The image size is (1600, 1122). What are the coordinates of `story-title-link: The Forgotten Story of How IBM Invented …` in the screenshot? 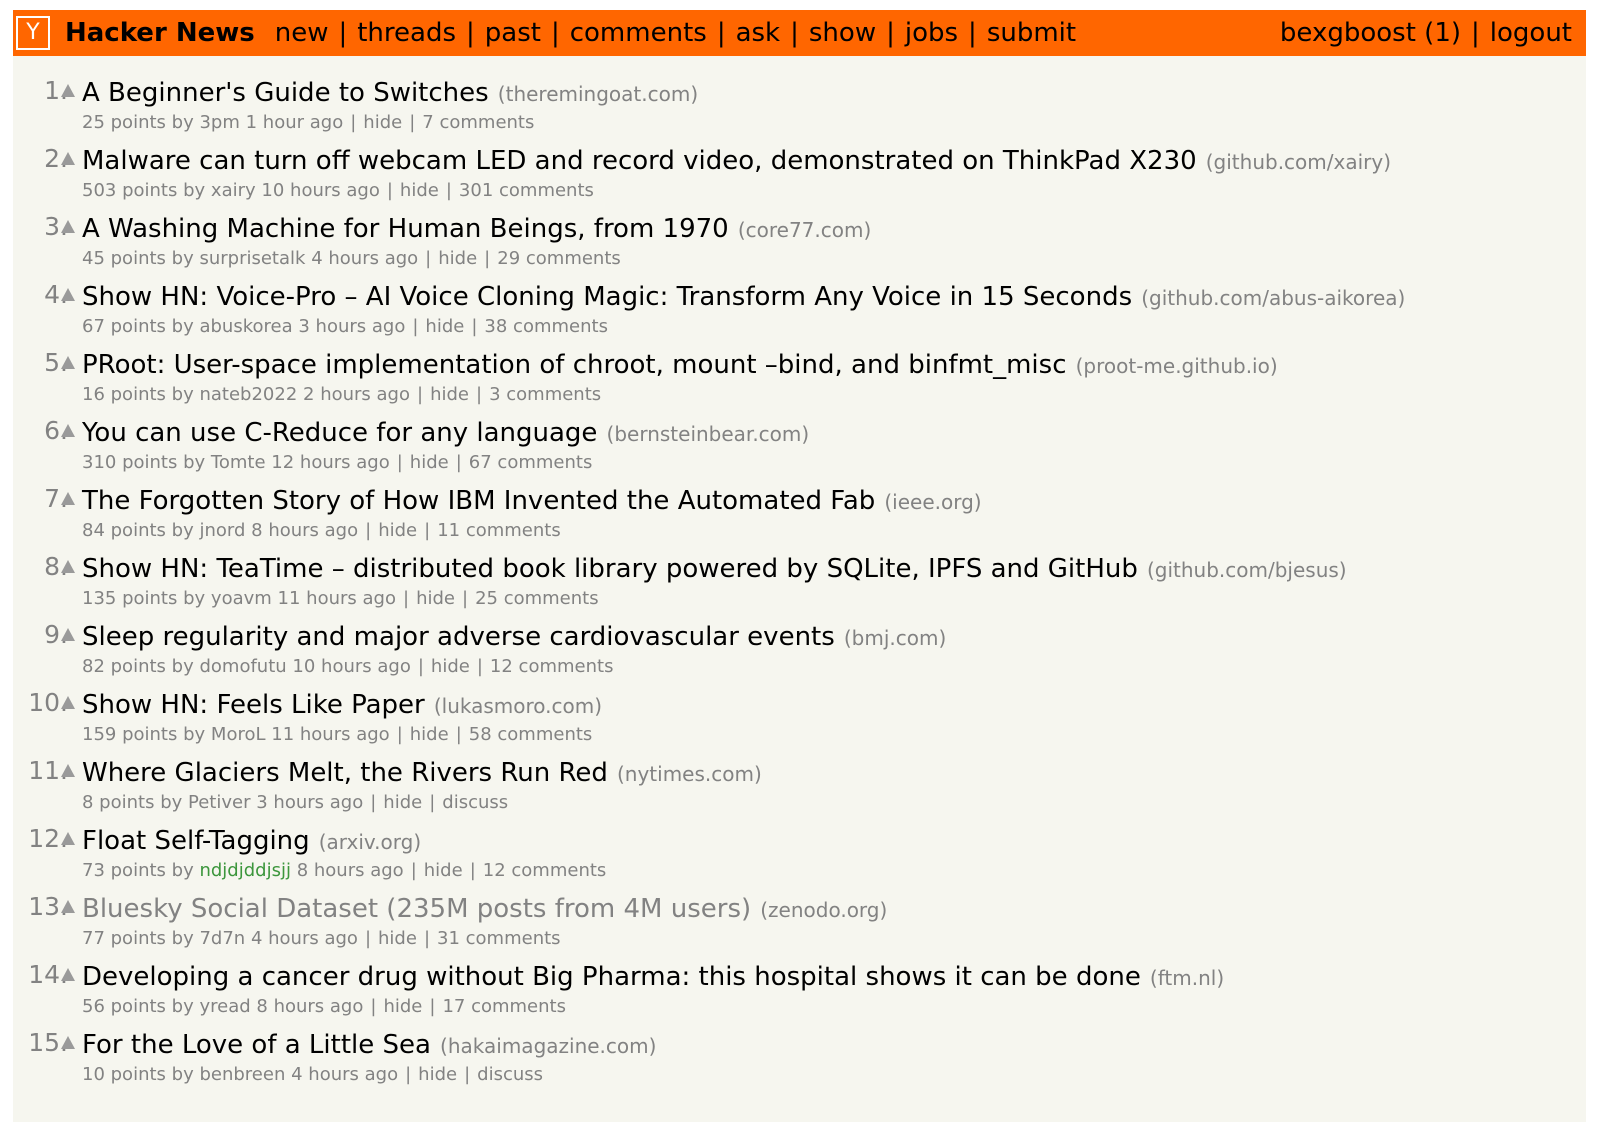 It's located at (478, 501).